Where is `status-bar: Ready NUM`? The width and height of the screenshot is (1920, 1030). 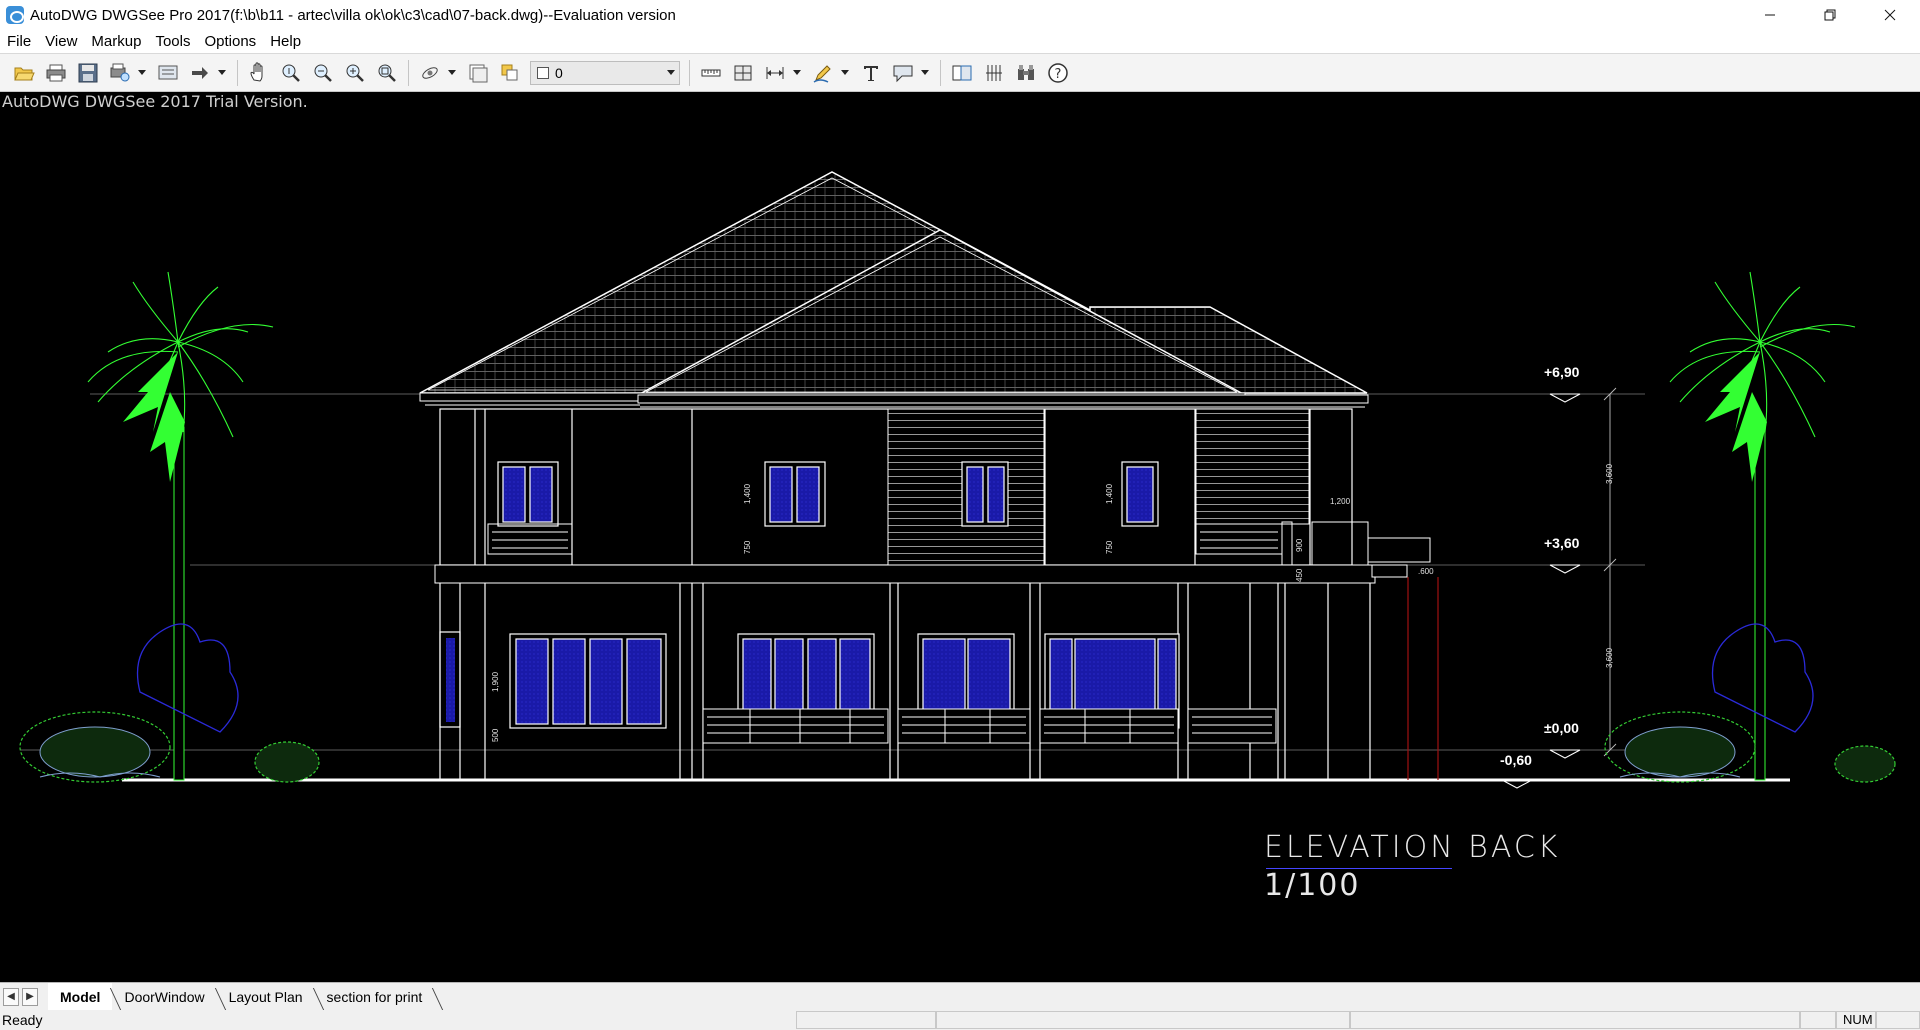 status-bar: Ready NUM is located at coordinates (960, 1020).